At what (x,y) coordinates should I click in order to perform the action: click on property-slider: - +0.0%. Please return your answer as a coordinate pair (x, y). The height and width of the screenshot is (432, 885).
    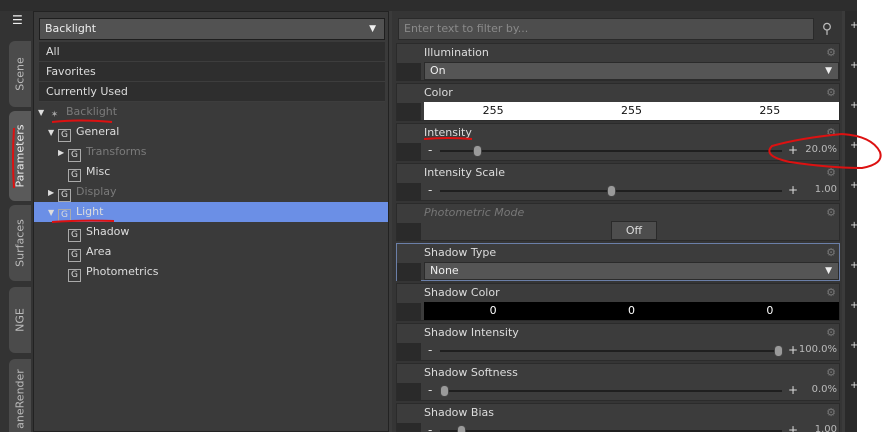
    Looking at the image, I should click on (631, 391).